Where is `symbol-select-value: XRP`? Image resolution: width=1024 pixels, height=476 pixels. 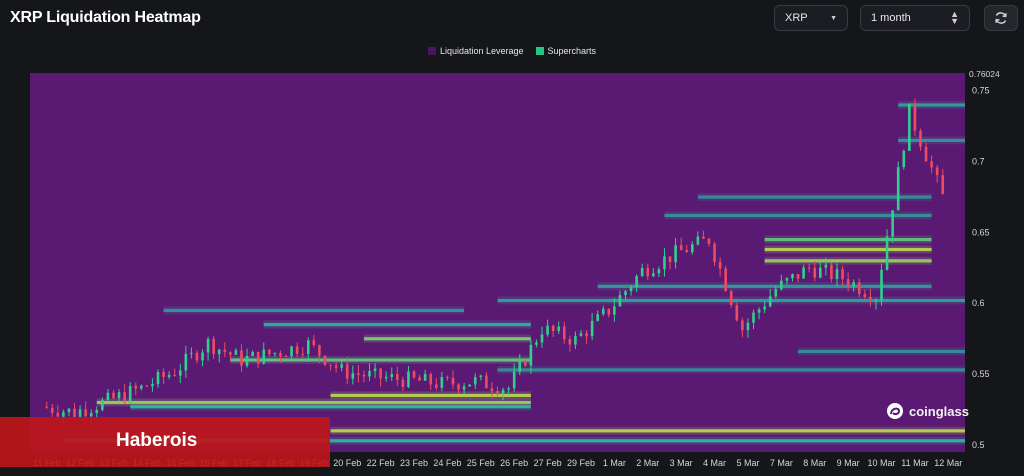 symbol-select-value: XRP is located at coordinates (796, 18).